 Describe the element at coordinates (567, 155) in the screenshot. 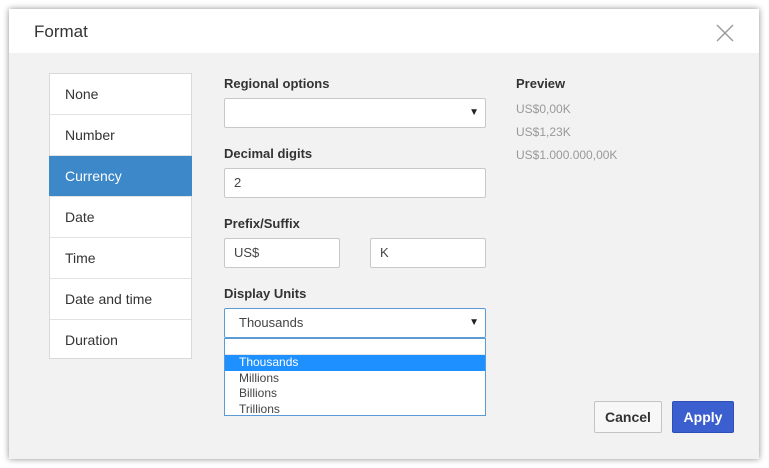

I see `preview-line: US$1.000.000,00K` at that location.